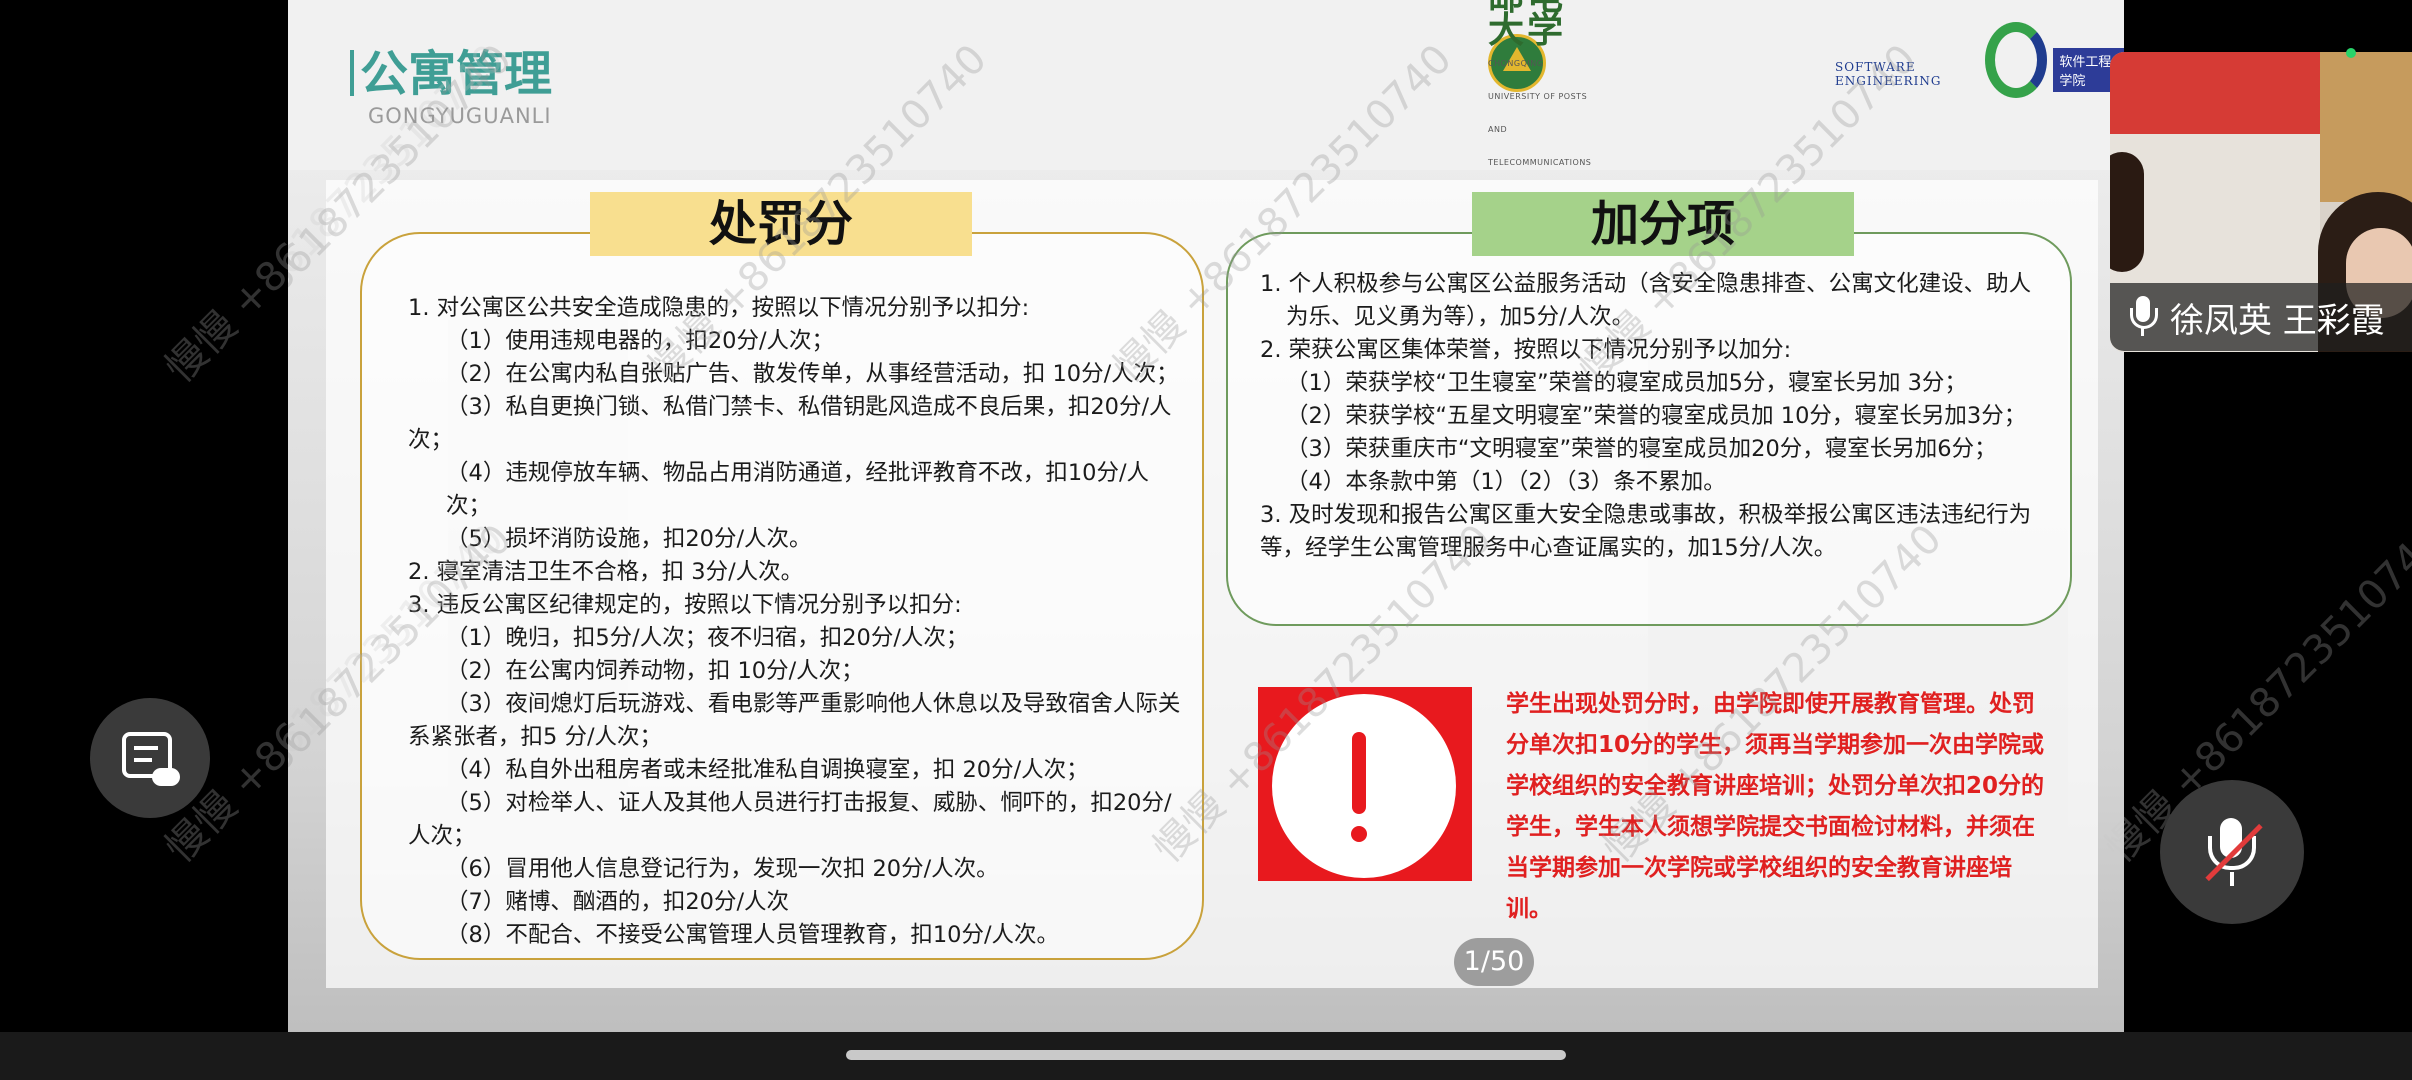  I want to click on page-counter: 1/50, so click(1494, 962).